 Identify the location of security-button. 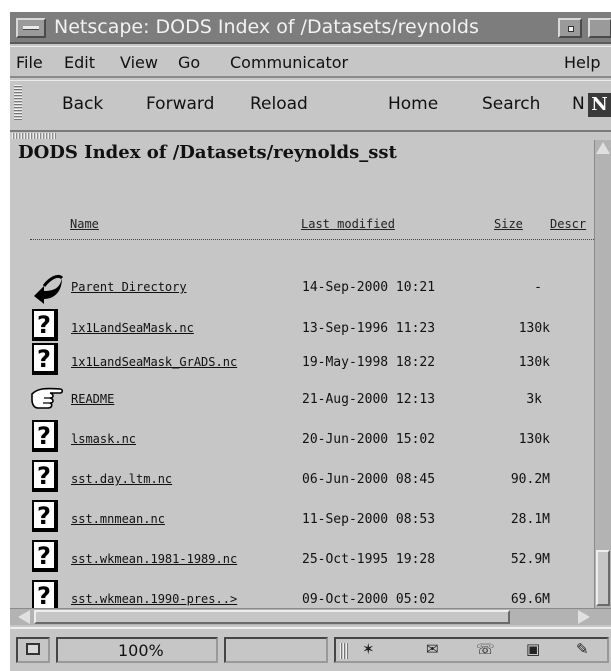
(33, 650).